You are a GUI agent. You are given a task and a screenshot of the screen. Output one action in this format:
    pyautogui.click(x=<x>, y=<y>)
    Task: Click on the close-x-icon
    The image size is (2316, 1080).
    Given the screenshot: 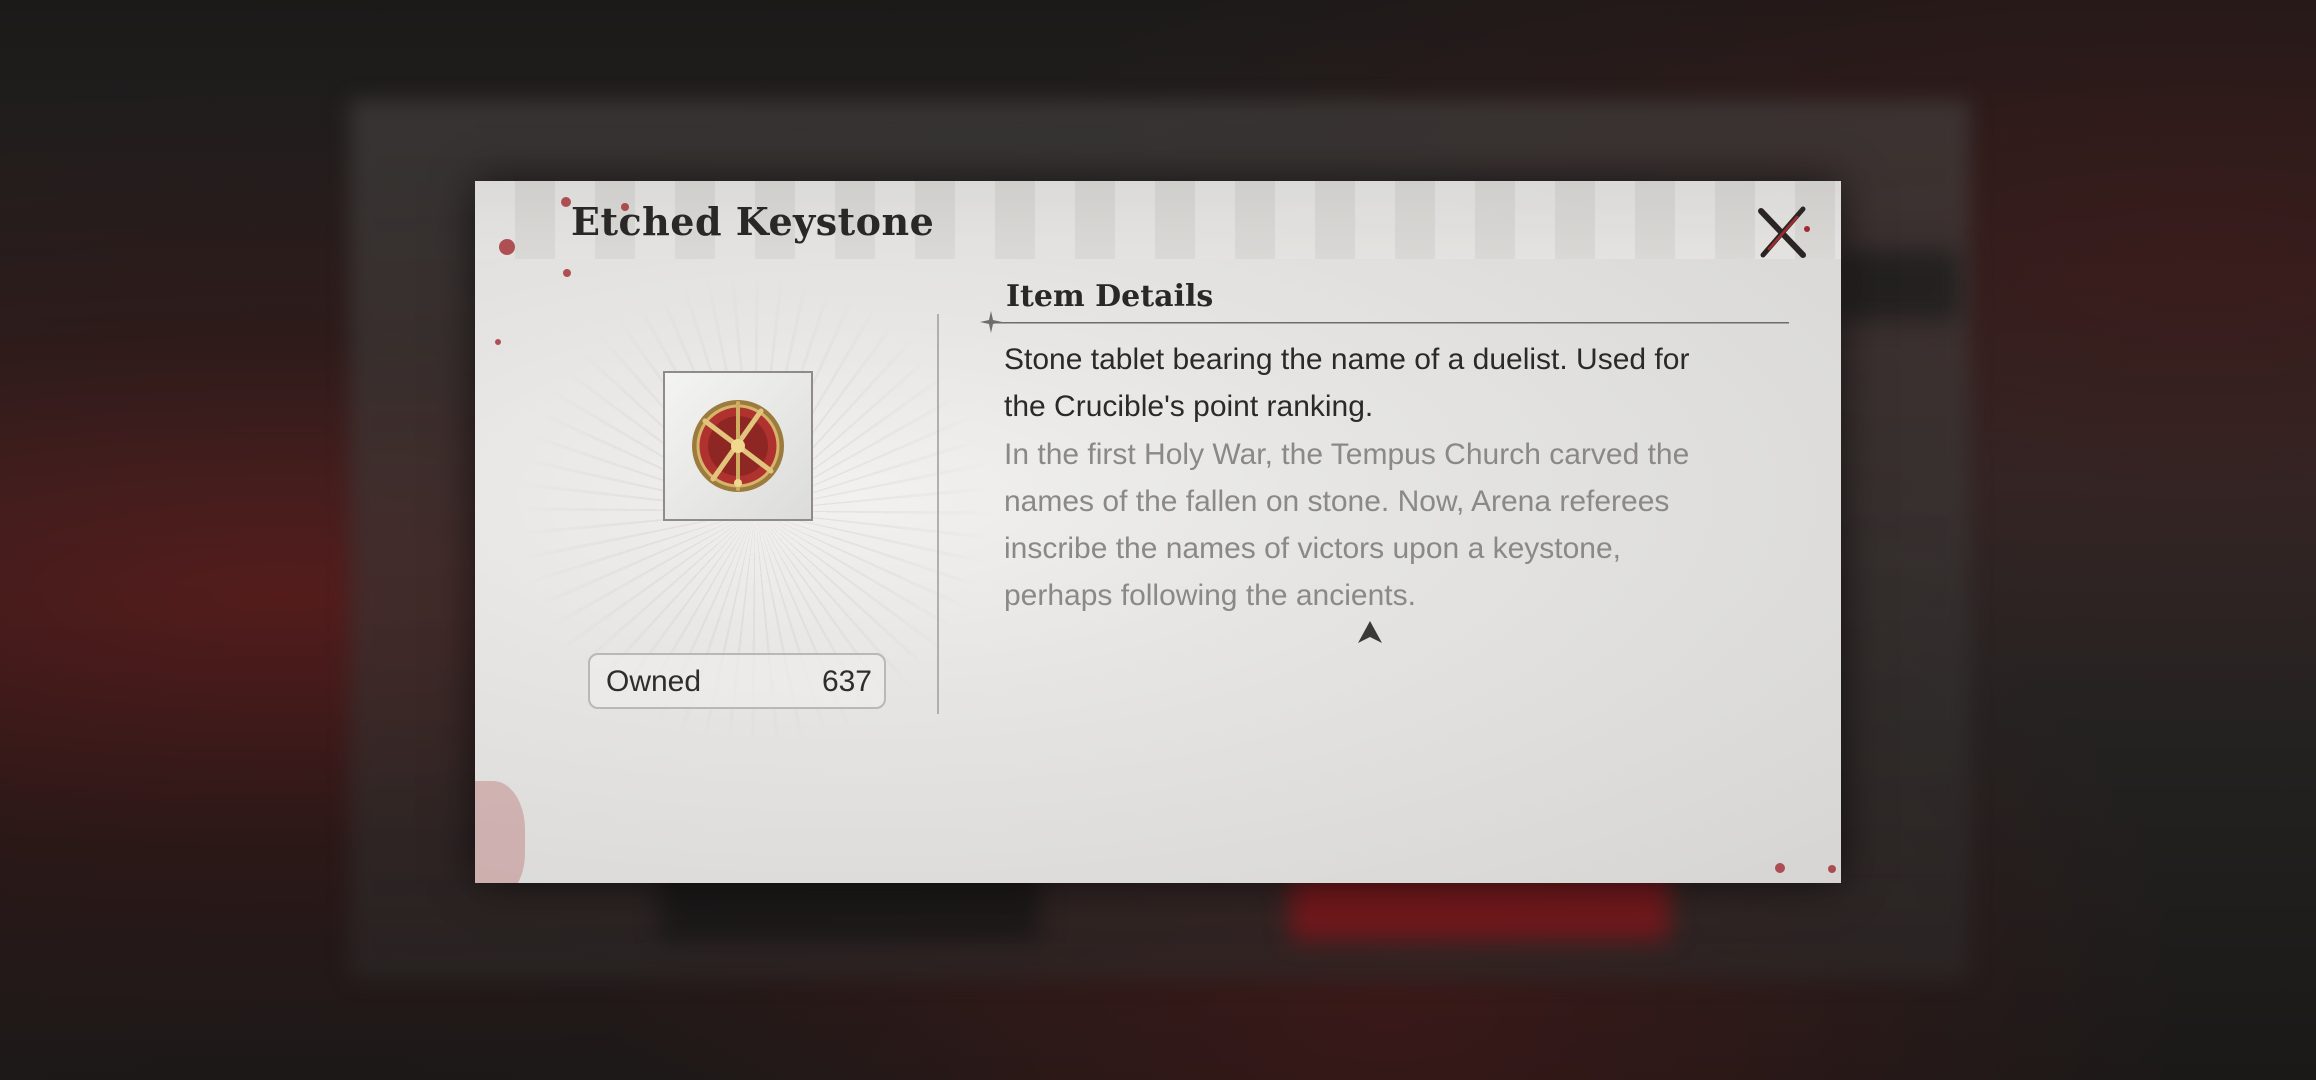 What is the action you would take?
    pyautogui.click(x=1784, y=232)
    